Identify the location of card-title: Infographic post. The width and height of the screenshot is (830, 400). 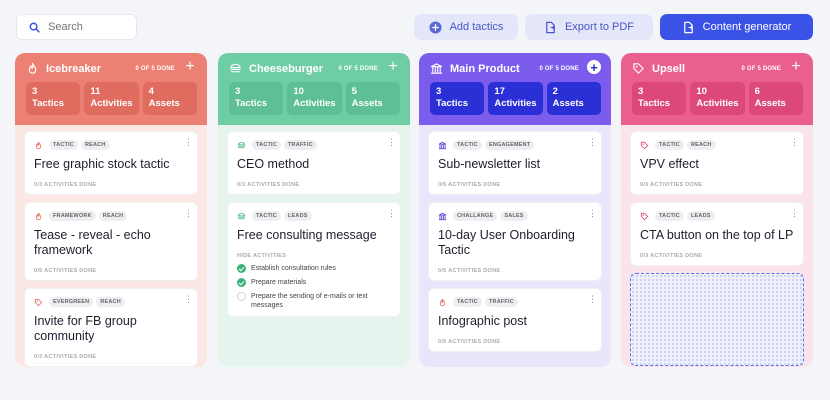
(482, 321).